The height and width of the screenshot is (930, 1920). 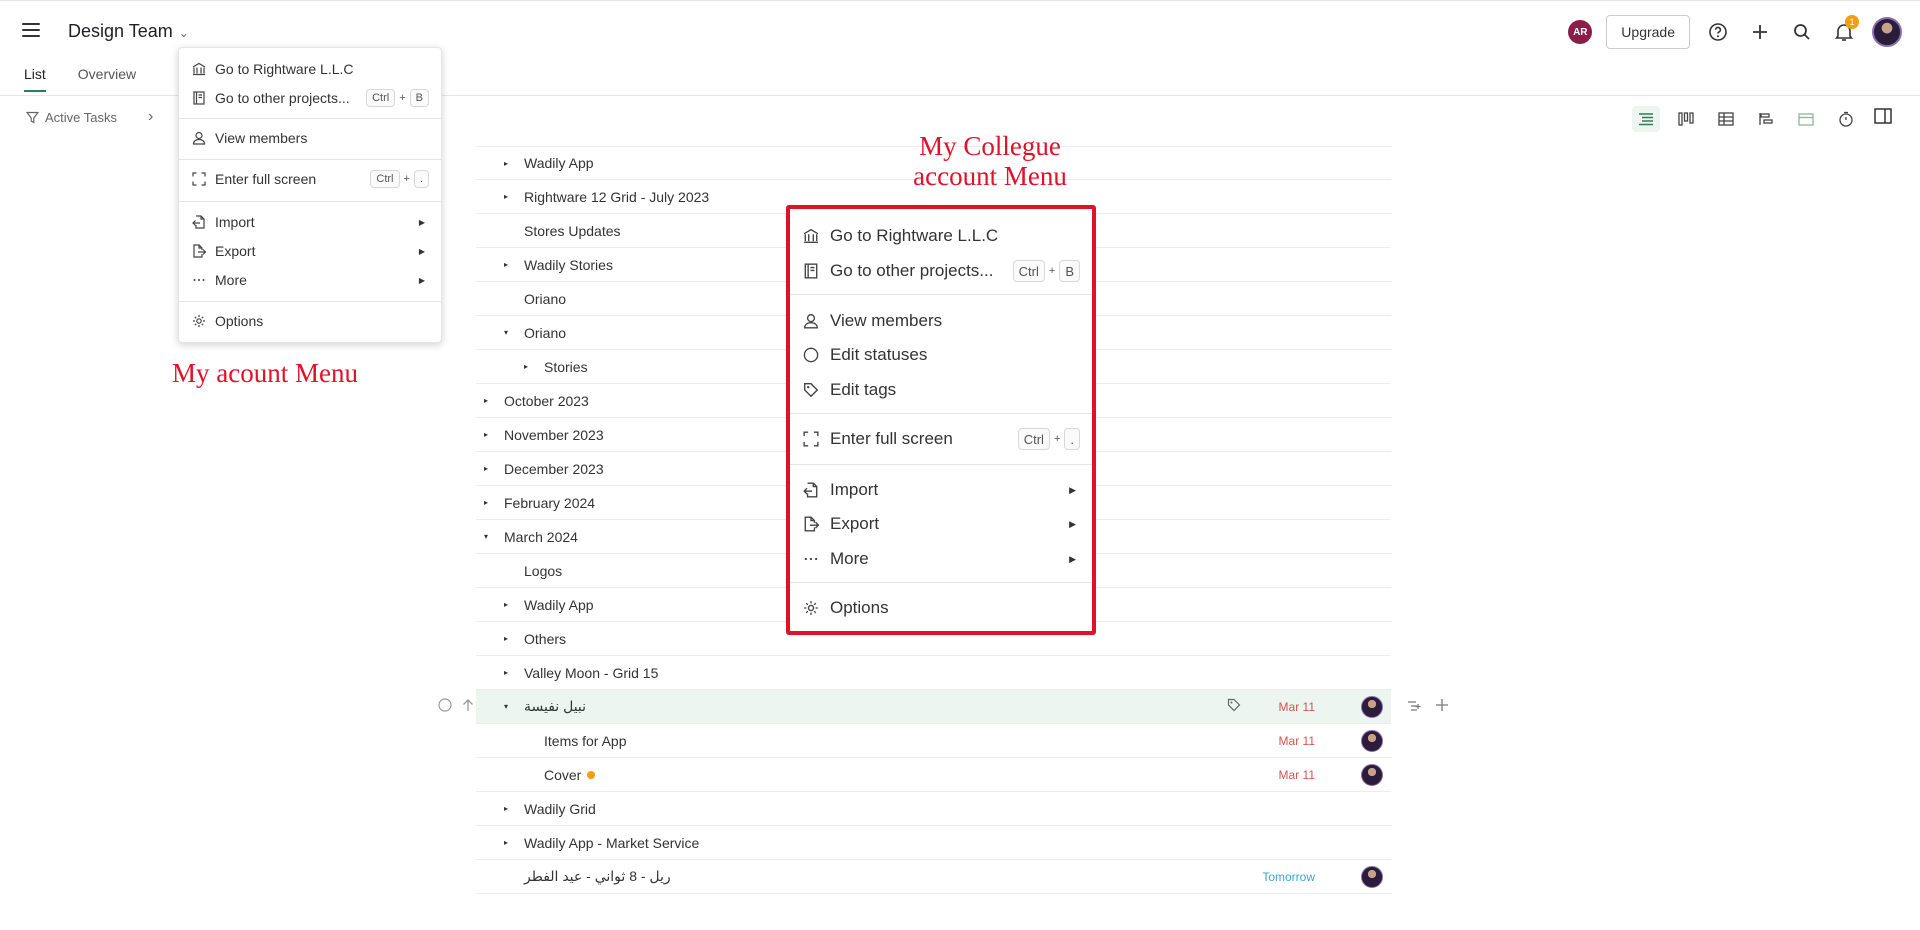 What do you see at coordinates (933, 775) in the screenshot?
I see `task-row: Cover Mar 11` at bounding box center [933, 775].